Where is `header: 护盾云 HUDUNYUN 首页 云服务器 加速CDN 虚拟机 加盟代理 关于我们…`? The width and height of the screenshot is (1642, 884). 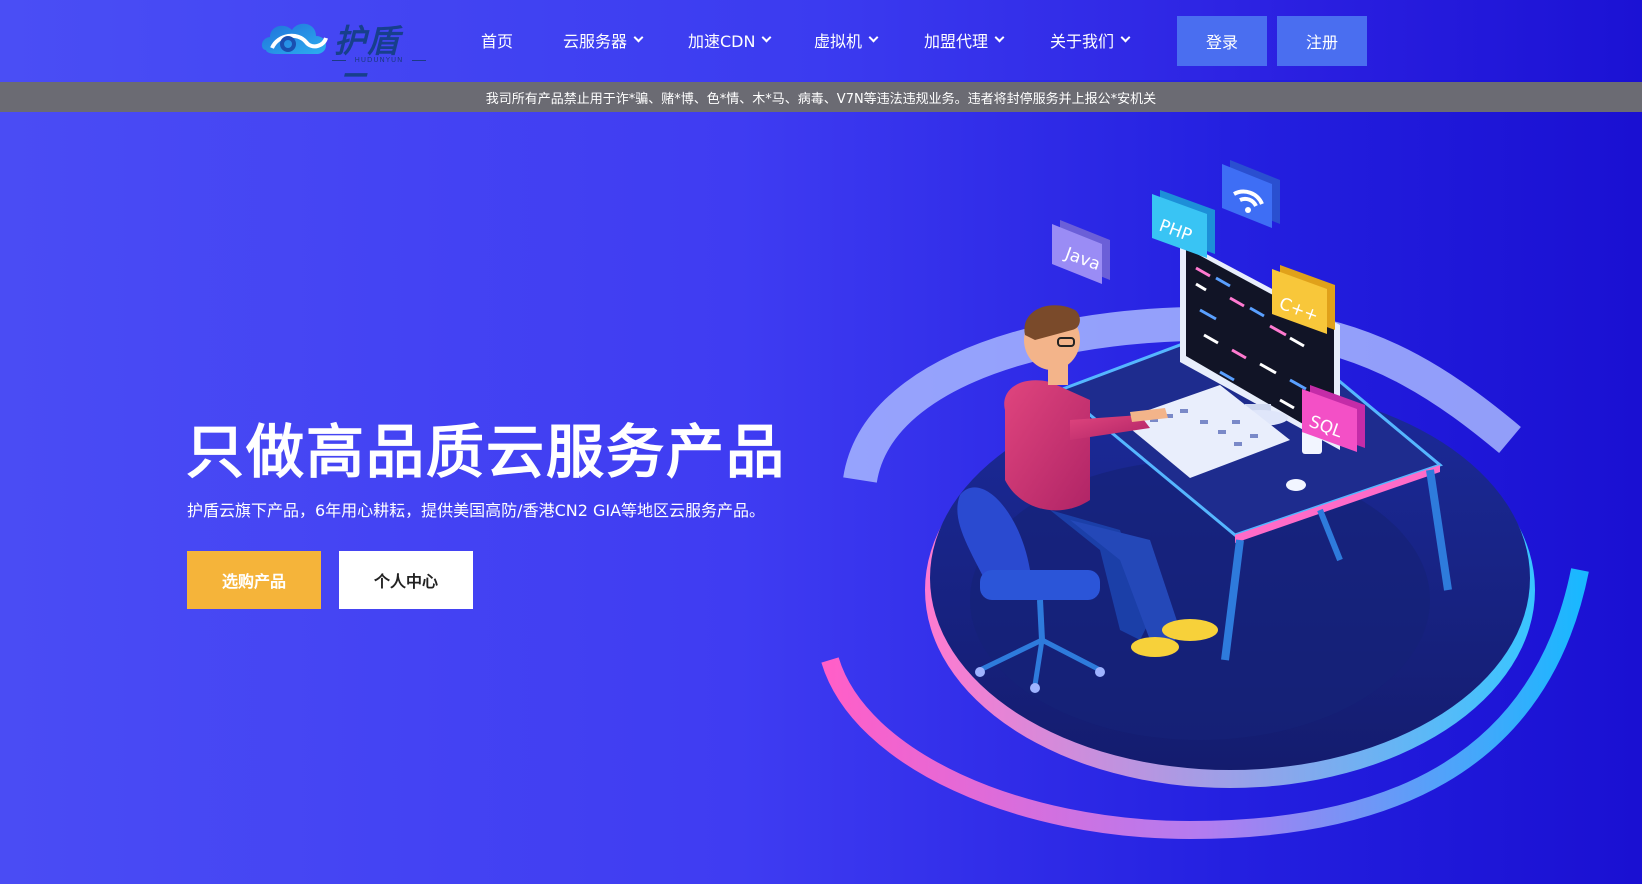 header: 护盾云 HUDUNYUN 首页 云服务器 加速CDN 虚拟机 加盟代理 关于我们… is located at coordinates (821, 53).